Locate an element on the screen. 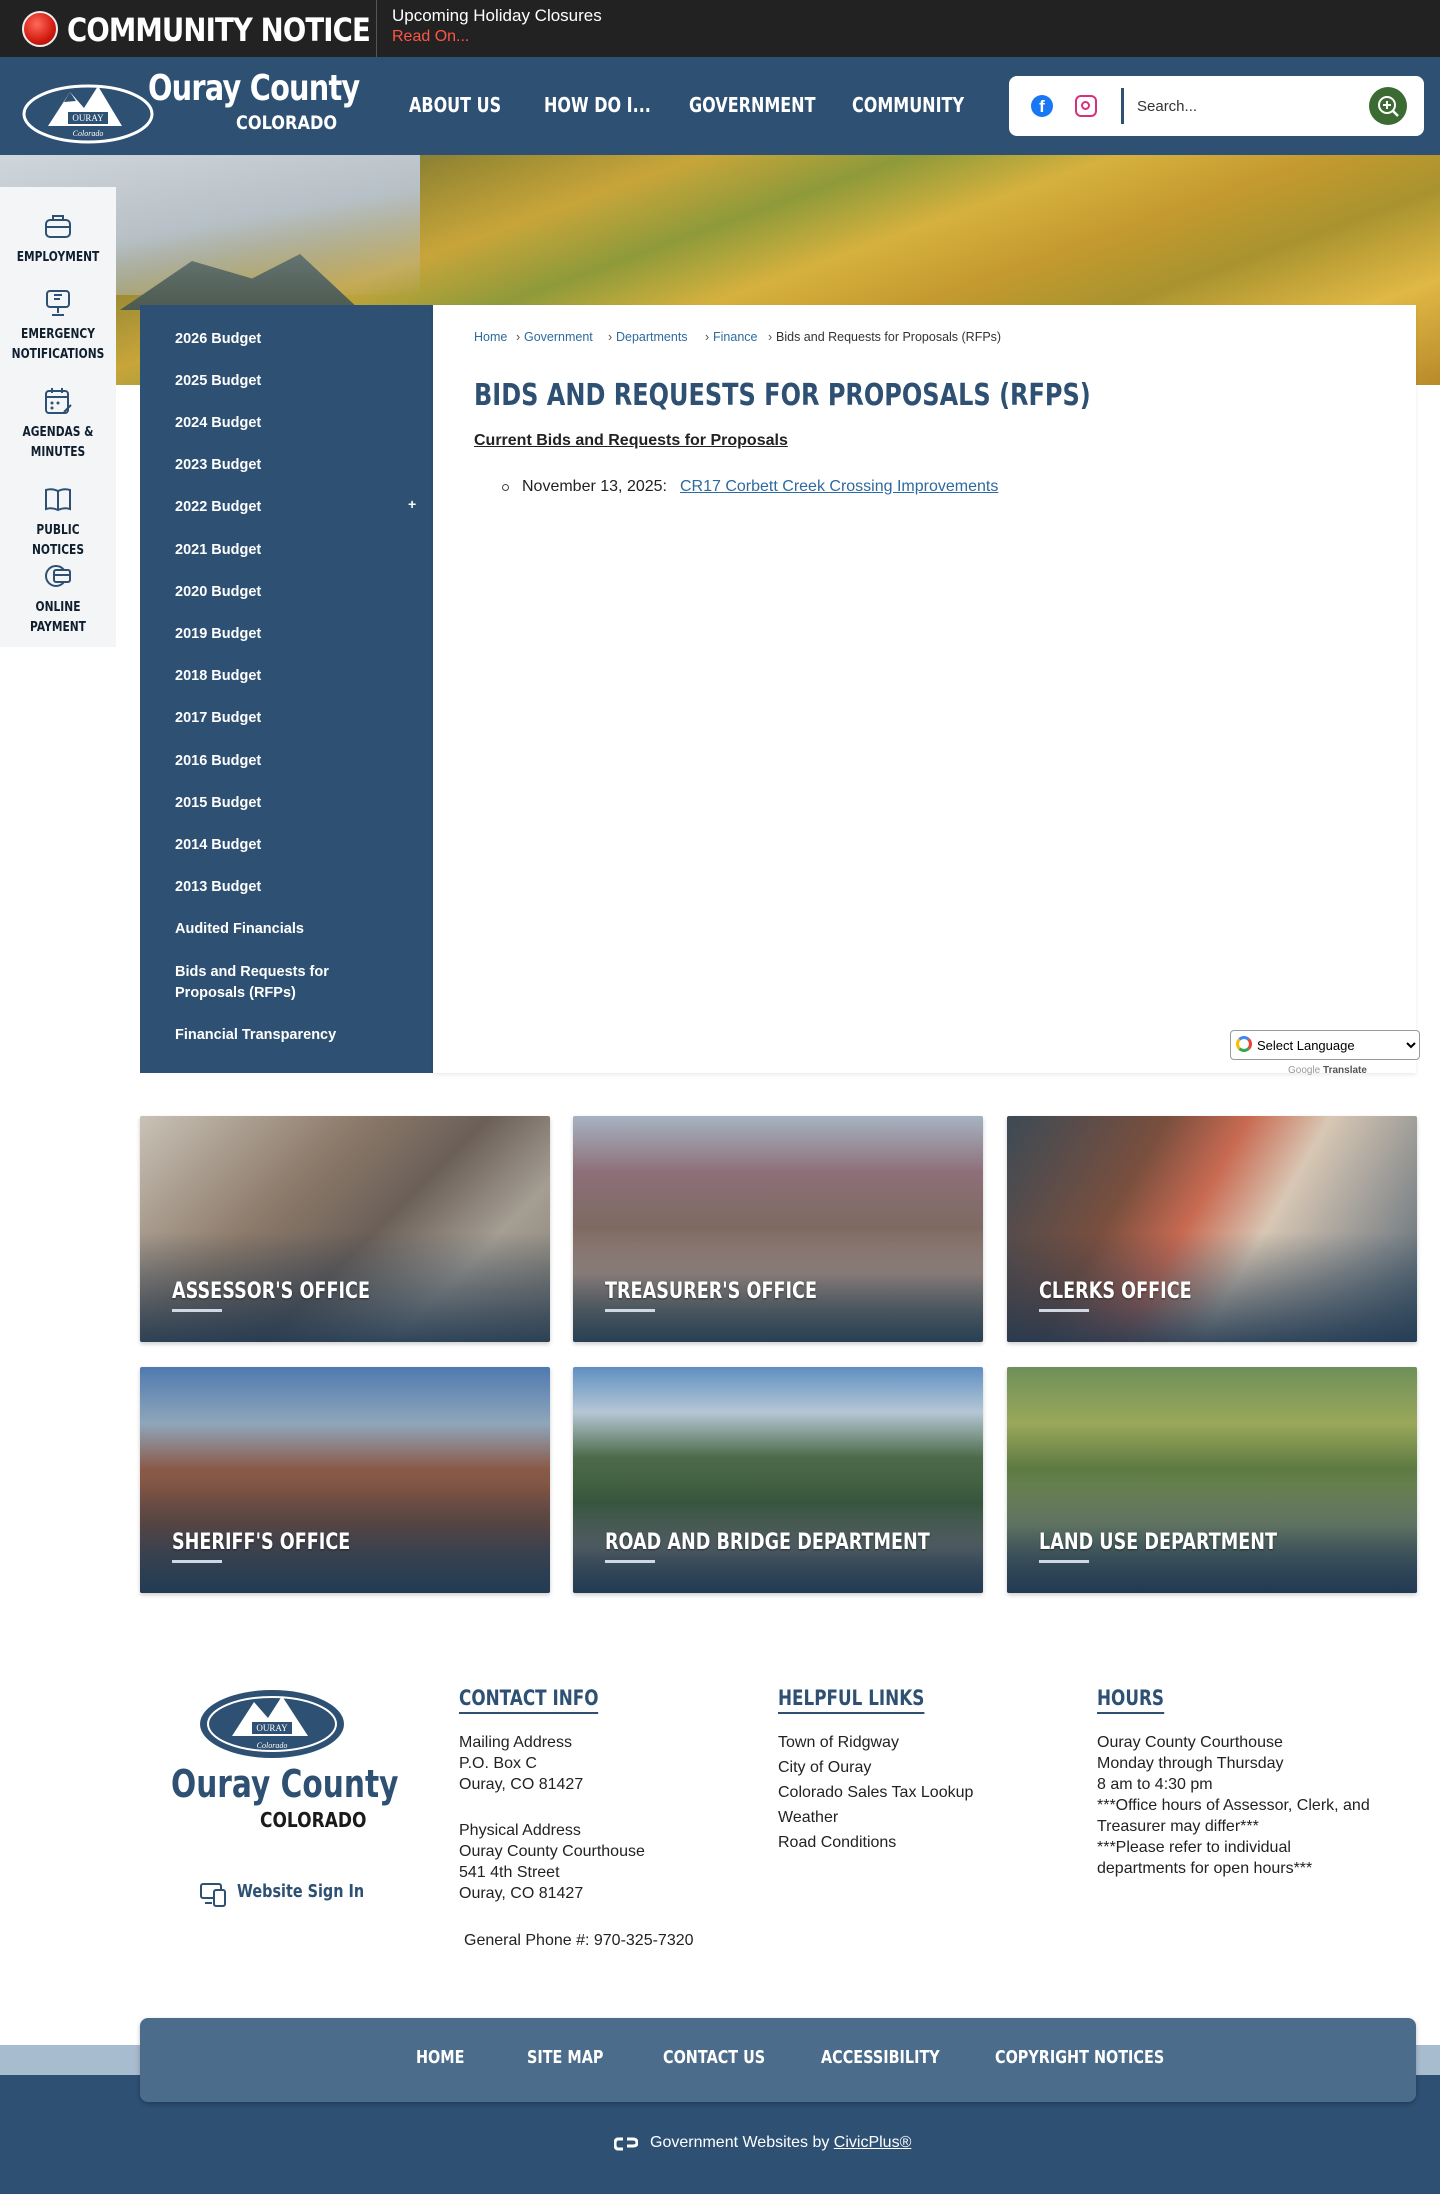 This screenshot has width=1440, height=2194. link-road-conditions: Road Conditions is located at coordinates (837, 1842).